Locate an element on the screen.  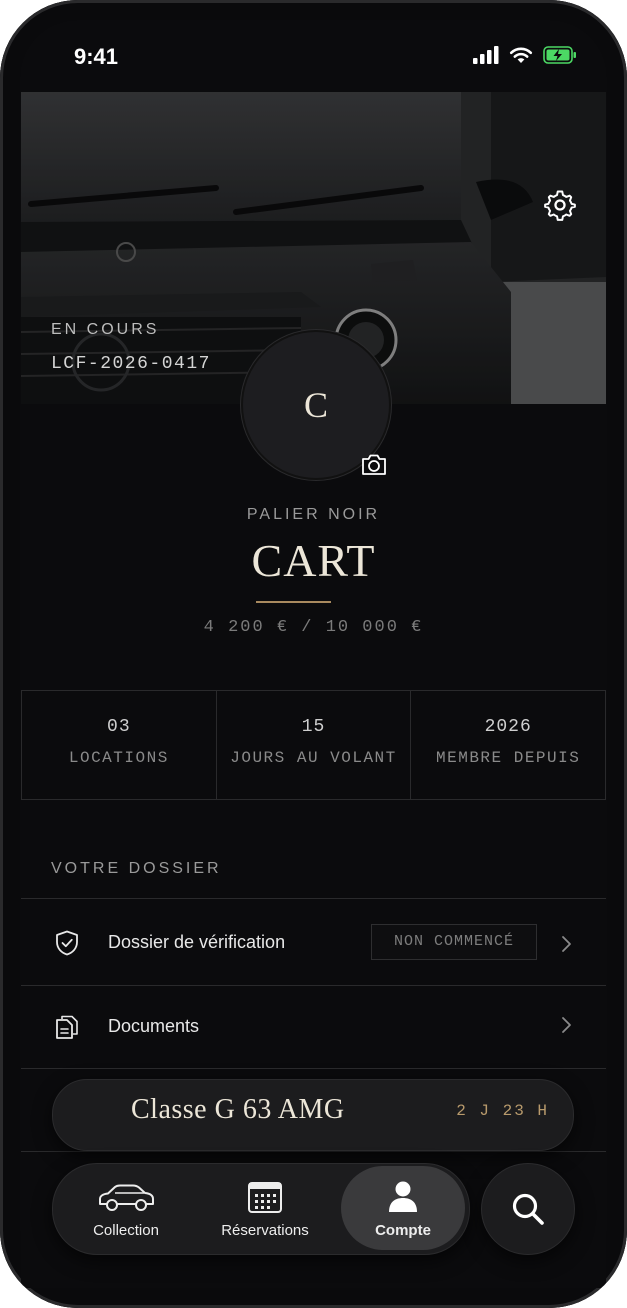
tab-label: Réservations is located at coordinates (265, 1230).